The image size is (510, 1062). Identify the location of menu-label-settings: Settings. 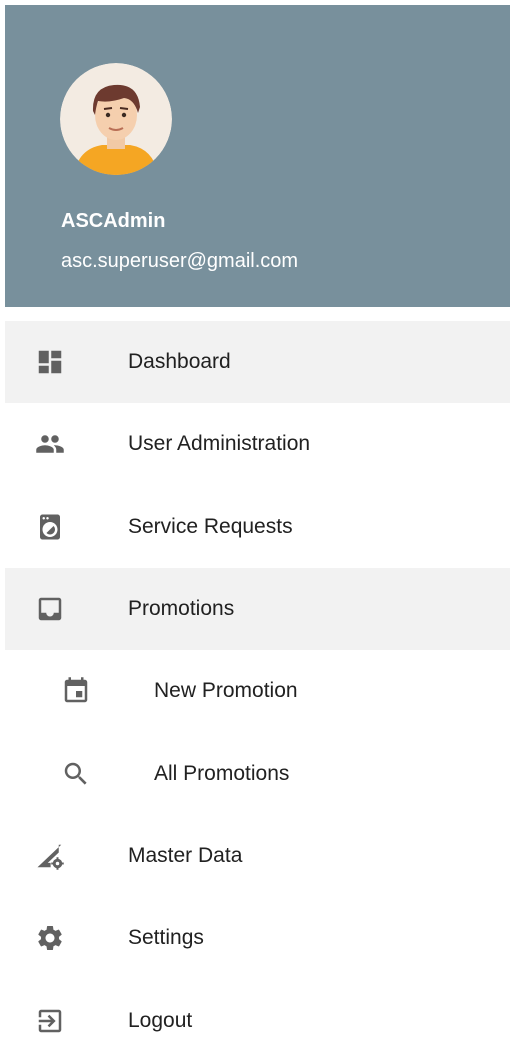
(166, 938).